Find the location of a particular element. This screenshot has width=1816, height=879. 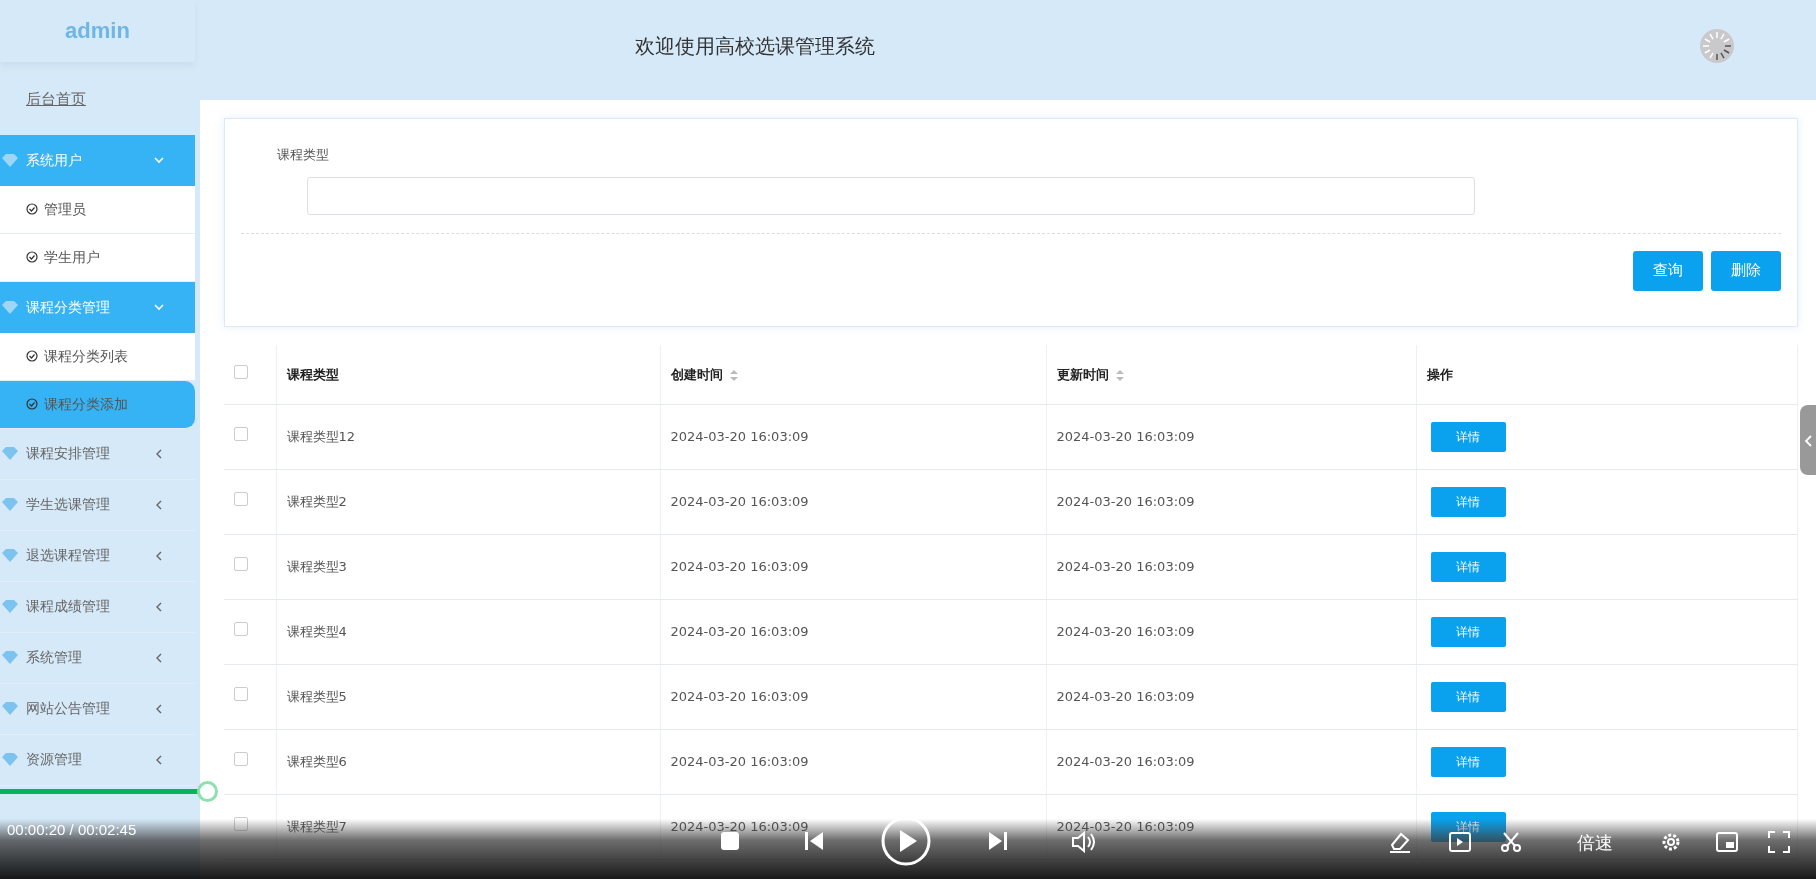

logo-text: admin is located at coordinates (97, 31).